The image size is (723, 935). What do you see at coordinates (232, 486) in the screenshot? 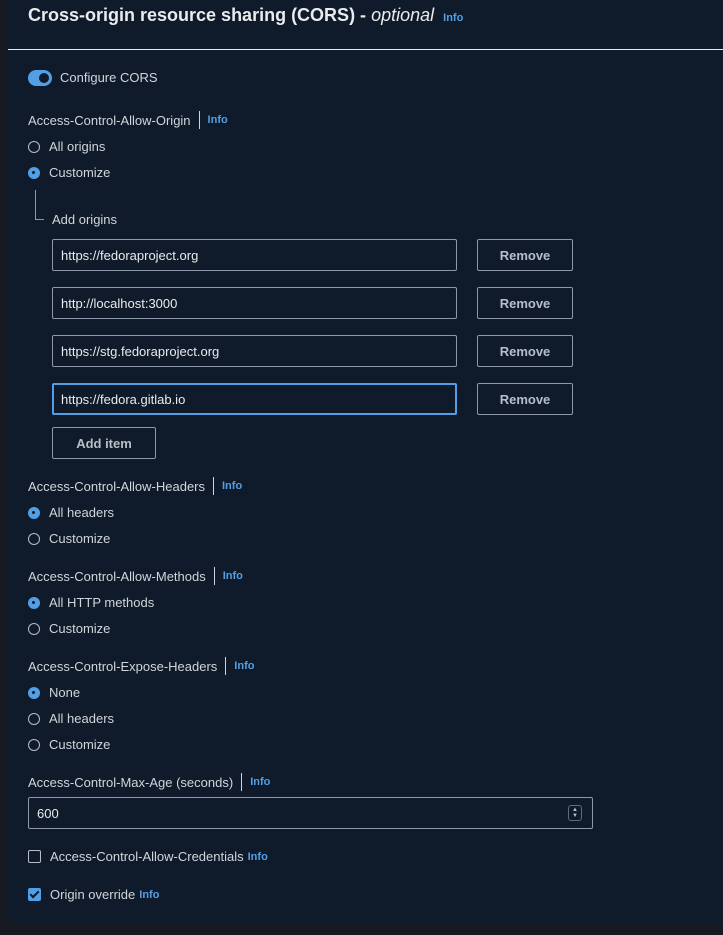
I see `allow-headers-info-link: Info` at bounding box center [232, 486].